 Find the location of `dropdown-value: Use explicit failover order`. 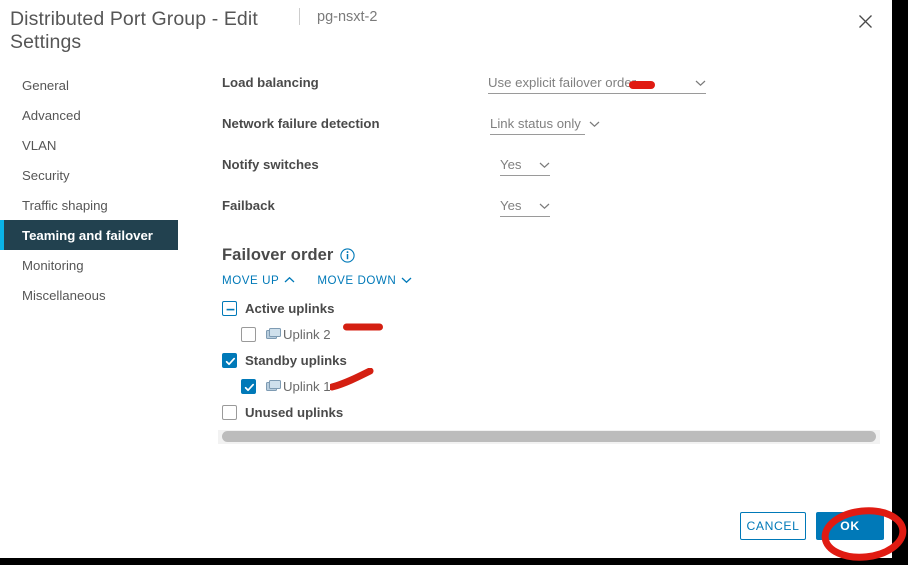

dropdown-value: Use explicit failover order is located at coordinates (562, 82).